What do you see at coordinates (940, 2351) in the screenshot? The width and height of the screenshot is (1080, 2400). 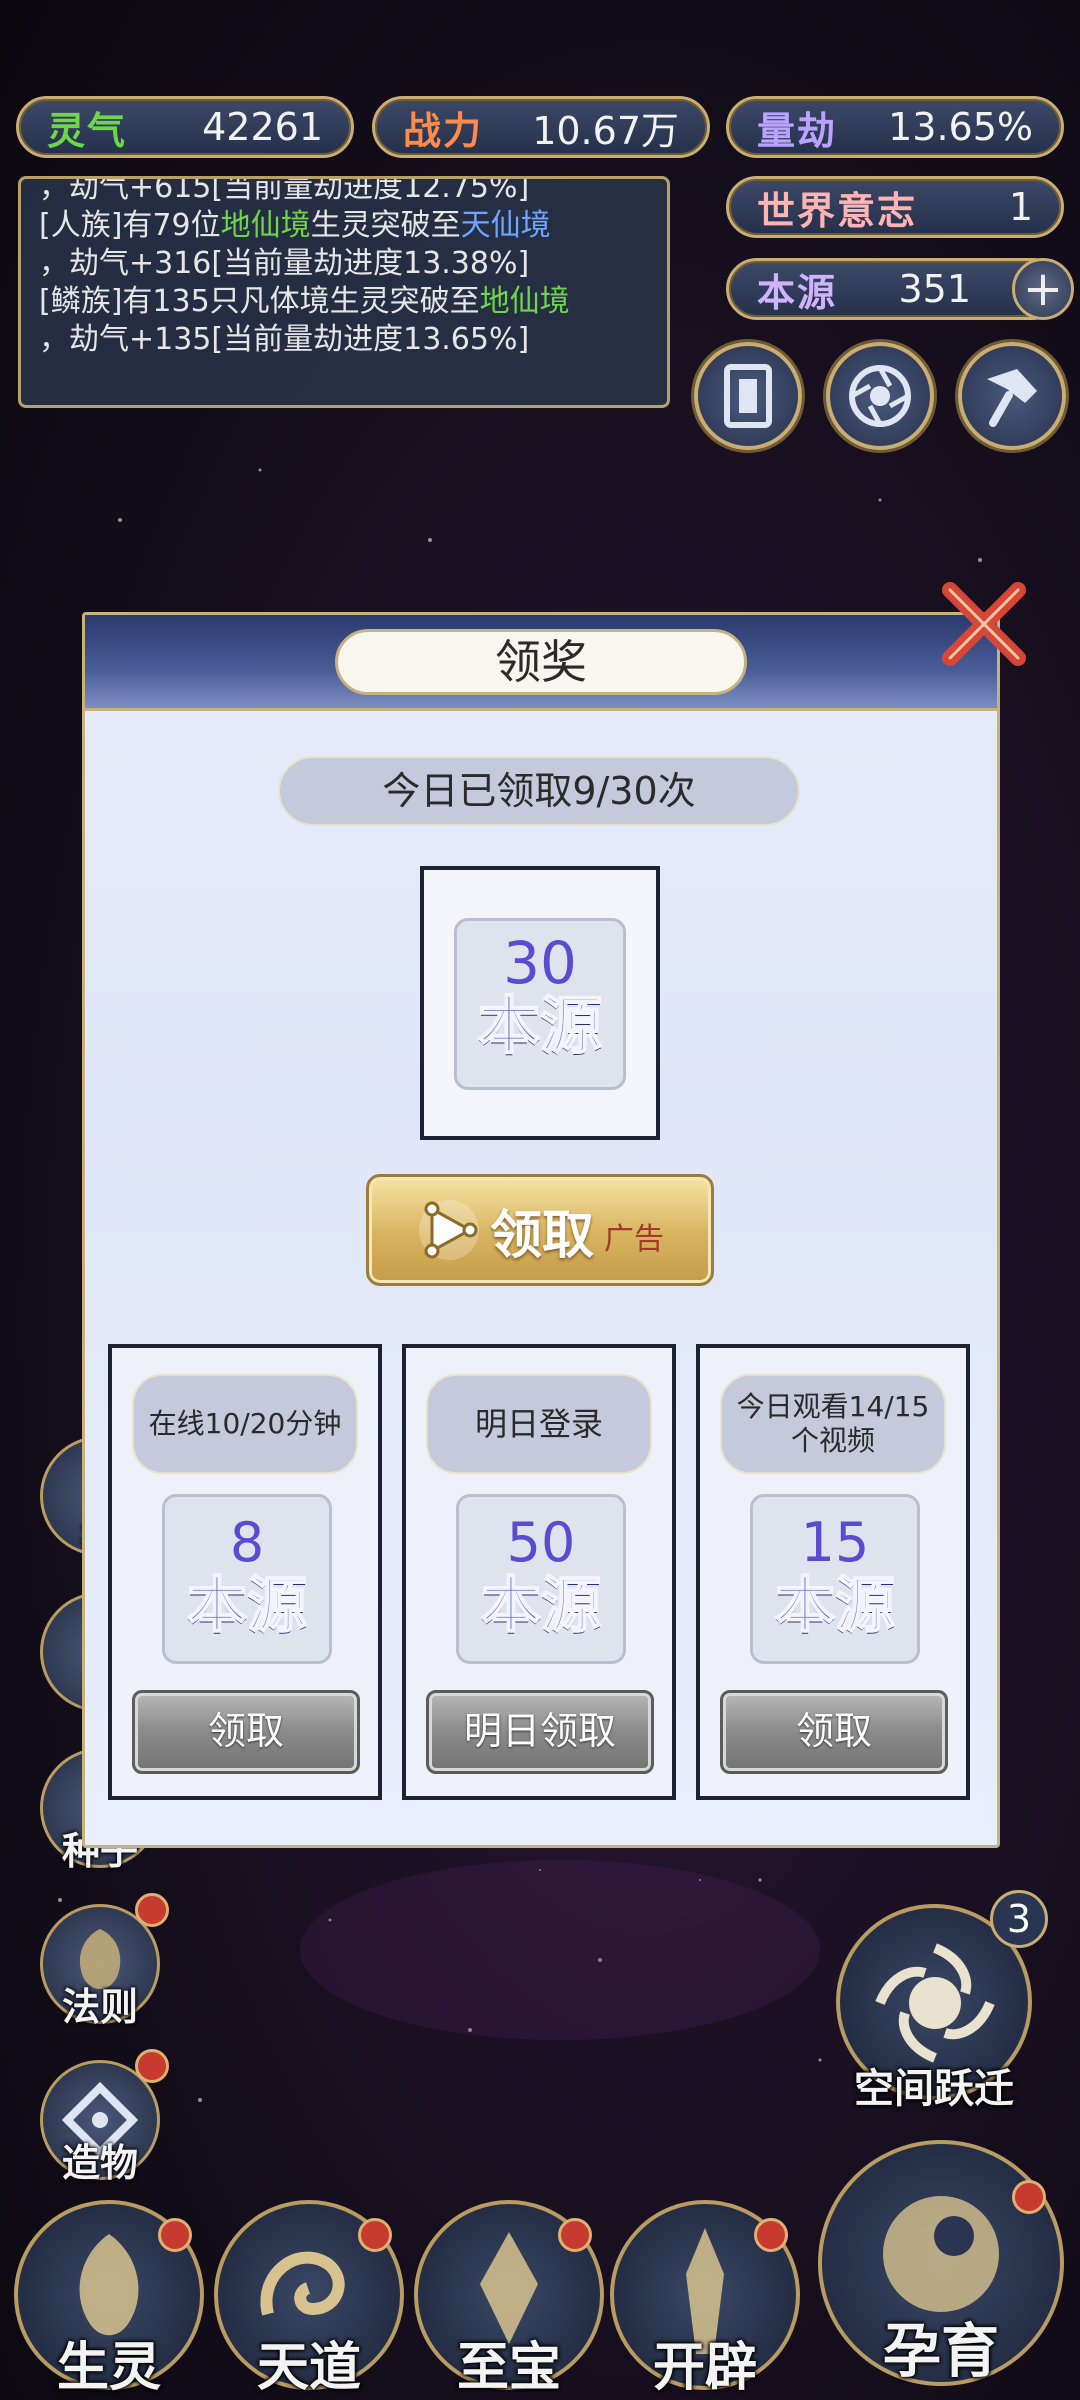 I see `nav-yun-yu-label: 孕育` at bounding box center [940, 2351].